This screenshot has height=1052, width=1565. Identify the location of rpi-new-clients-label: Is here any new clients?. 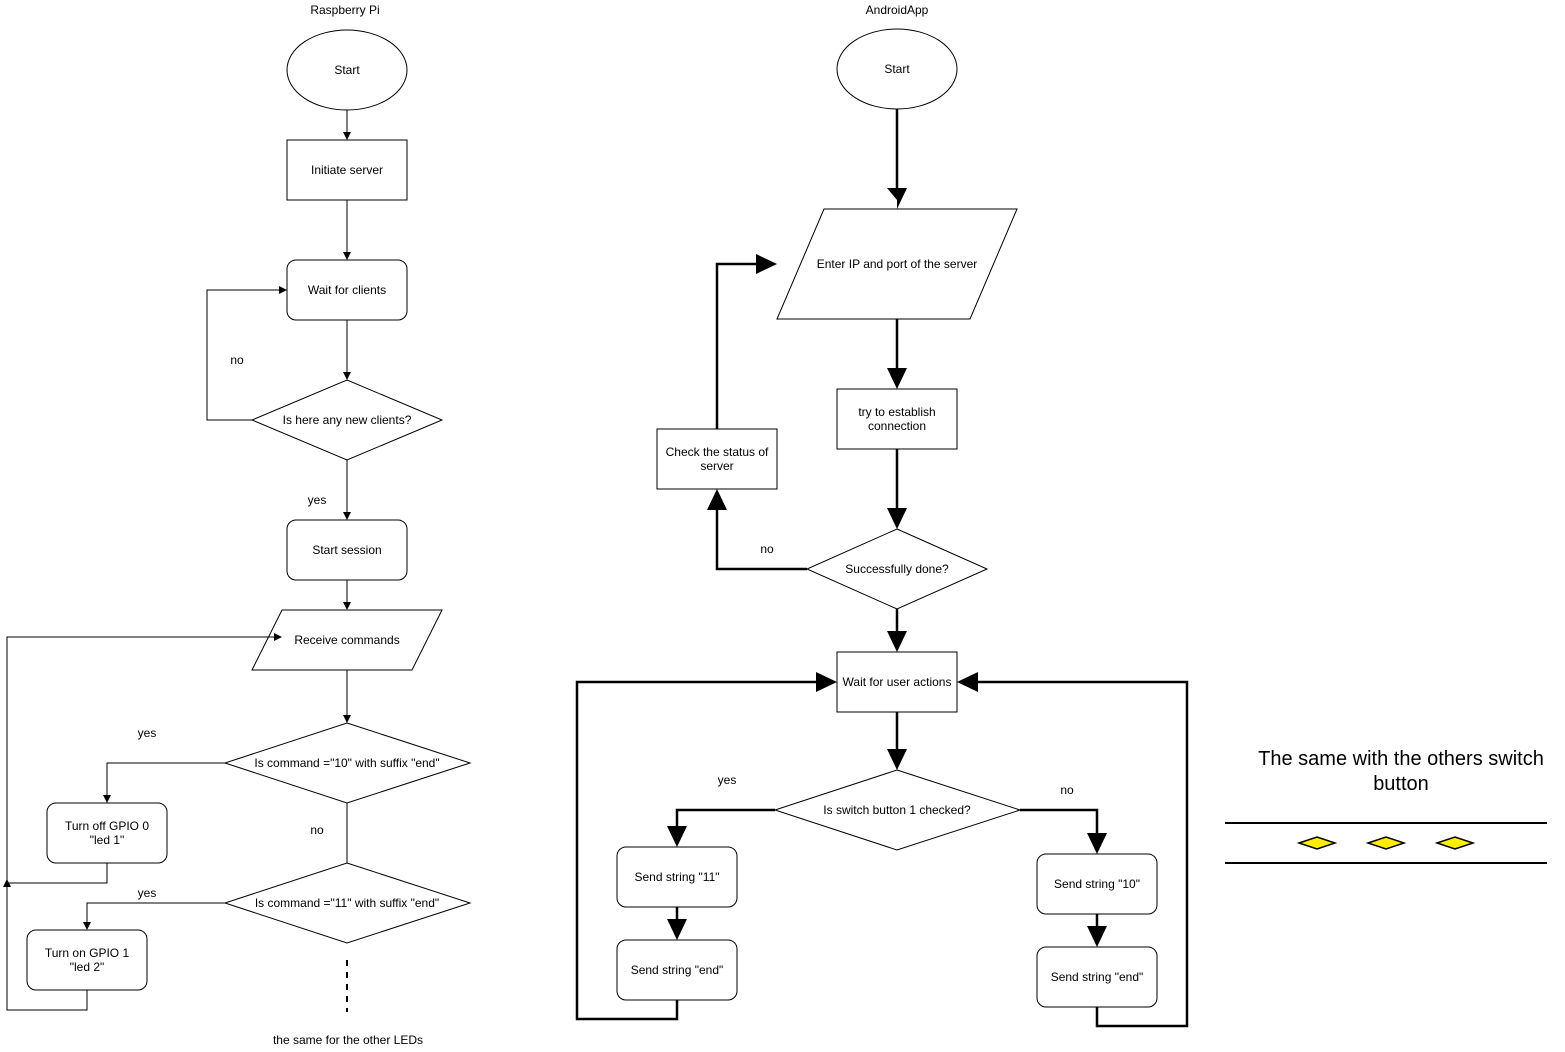
(347, 420).